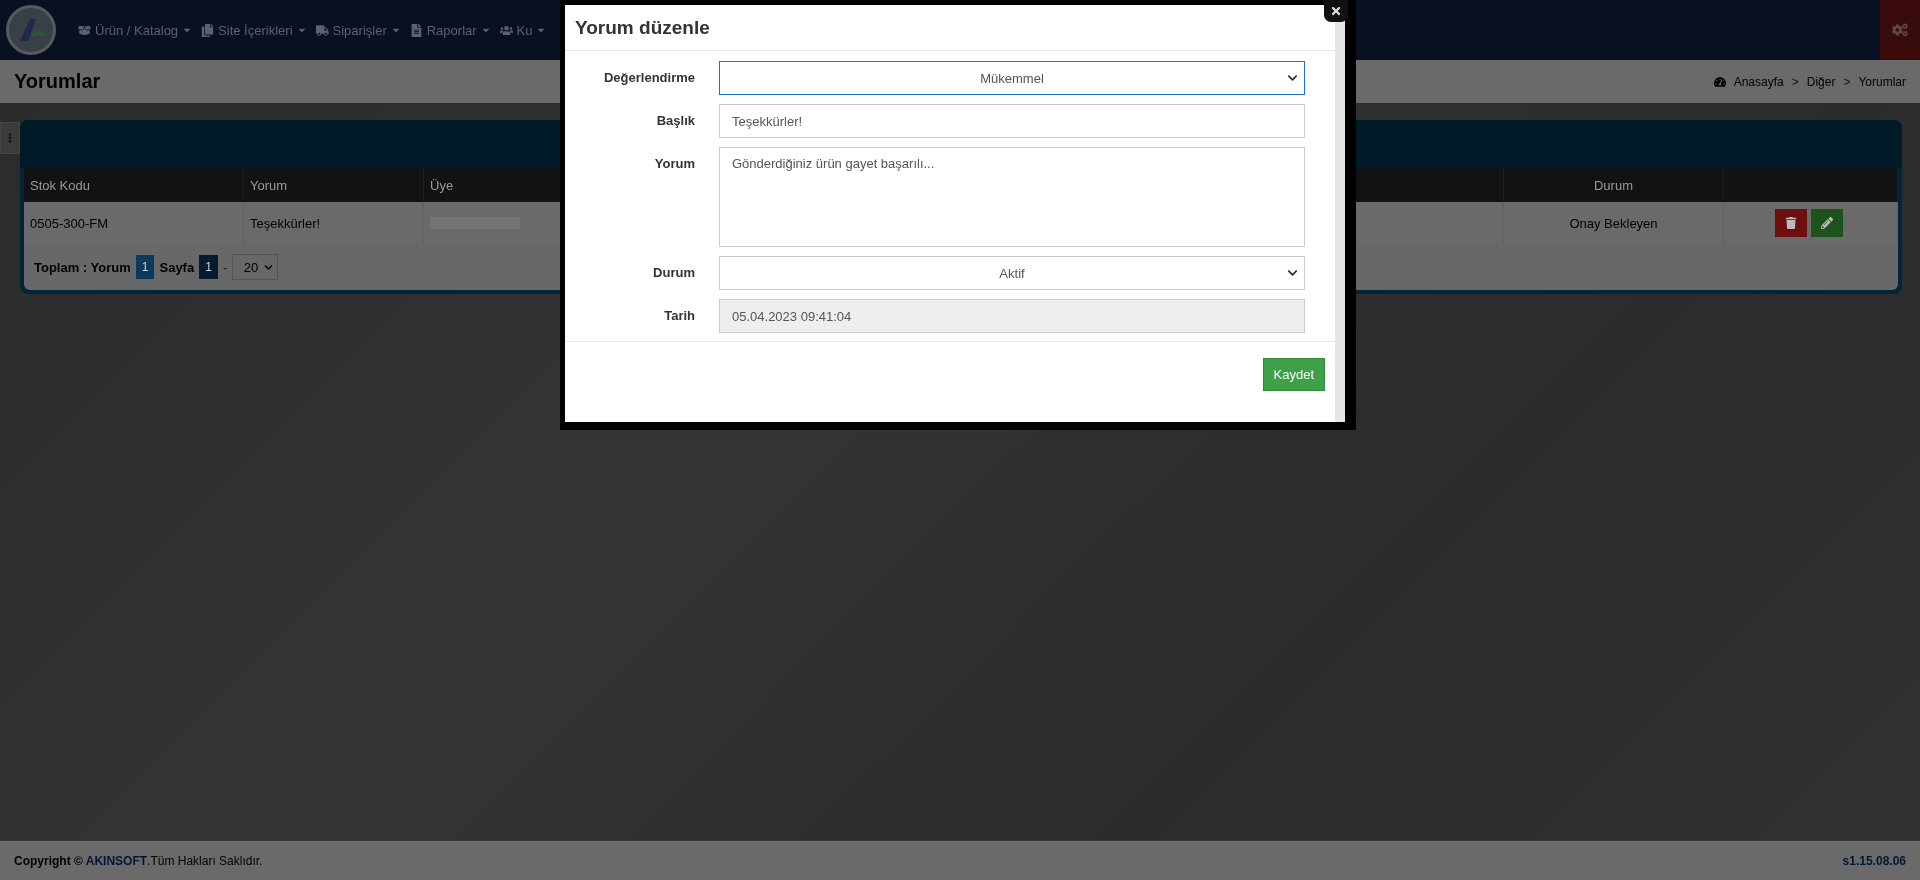  Describe the element at coordinates (135, 30) in the screenshot. I see `nav-menu-item: Ürün / Katalog` at that location.